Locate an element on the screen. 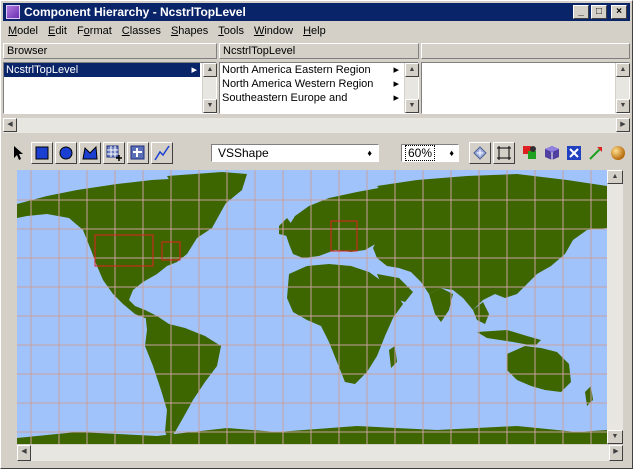 The height and width of the screenshot is (469, 633). ellipse-icon is located at coordinates (66, 153).